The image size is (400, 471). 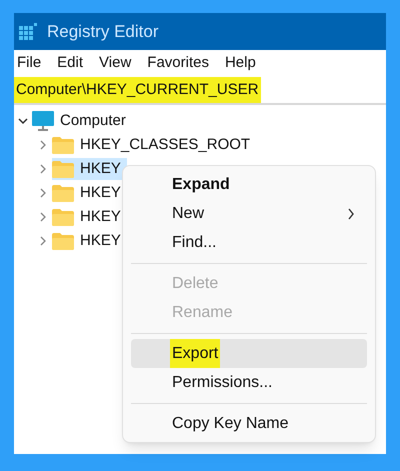 I want to click on address-path: Computer\HKEY_CURRENT_USER, so click(x=137, y=90).